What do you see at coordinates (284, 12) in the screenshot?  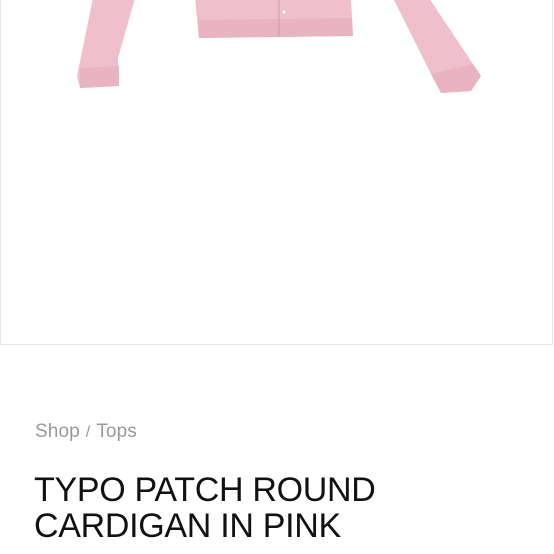 I see `cardigan-button` at bounding box center [284, 12].